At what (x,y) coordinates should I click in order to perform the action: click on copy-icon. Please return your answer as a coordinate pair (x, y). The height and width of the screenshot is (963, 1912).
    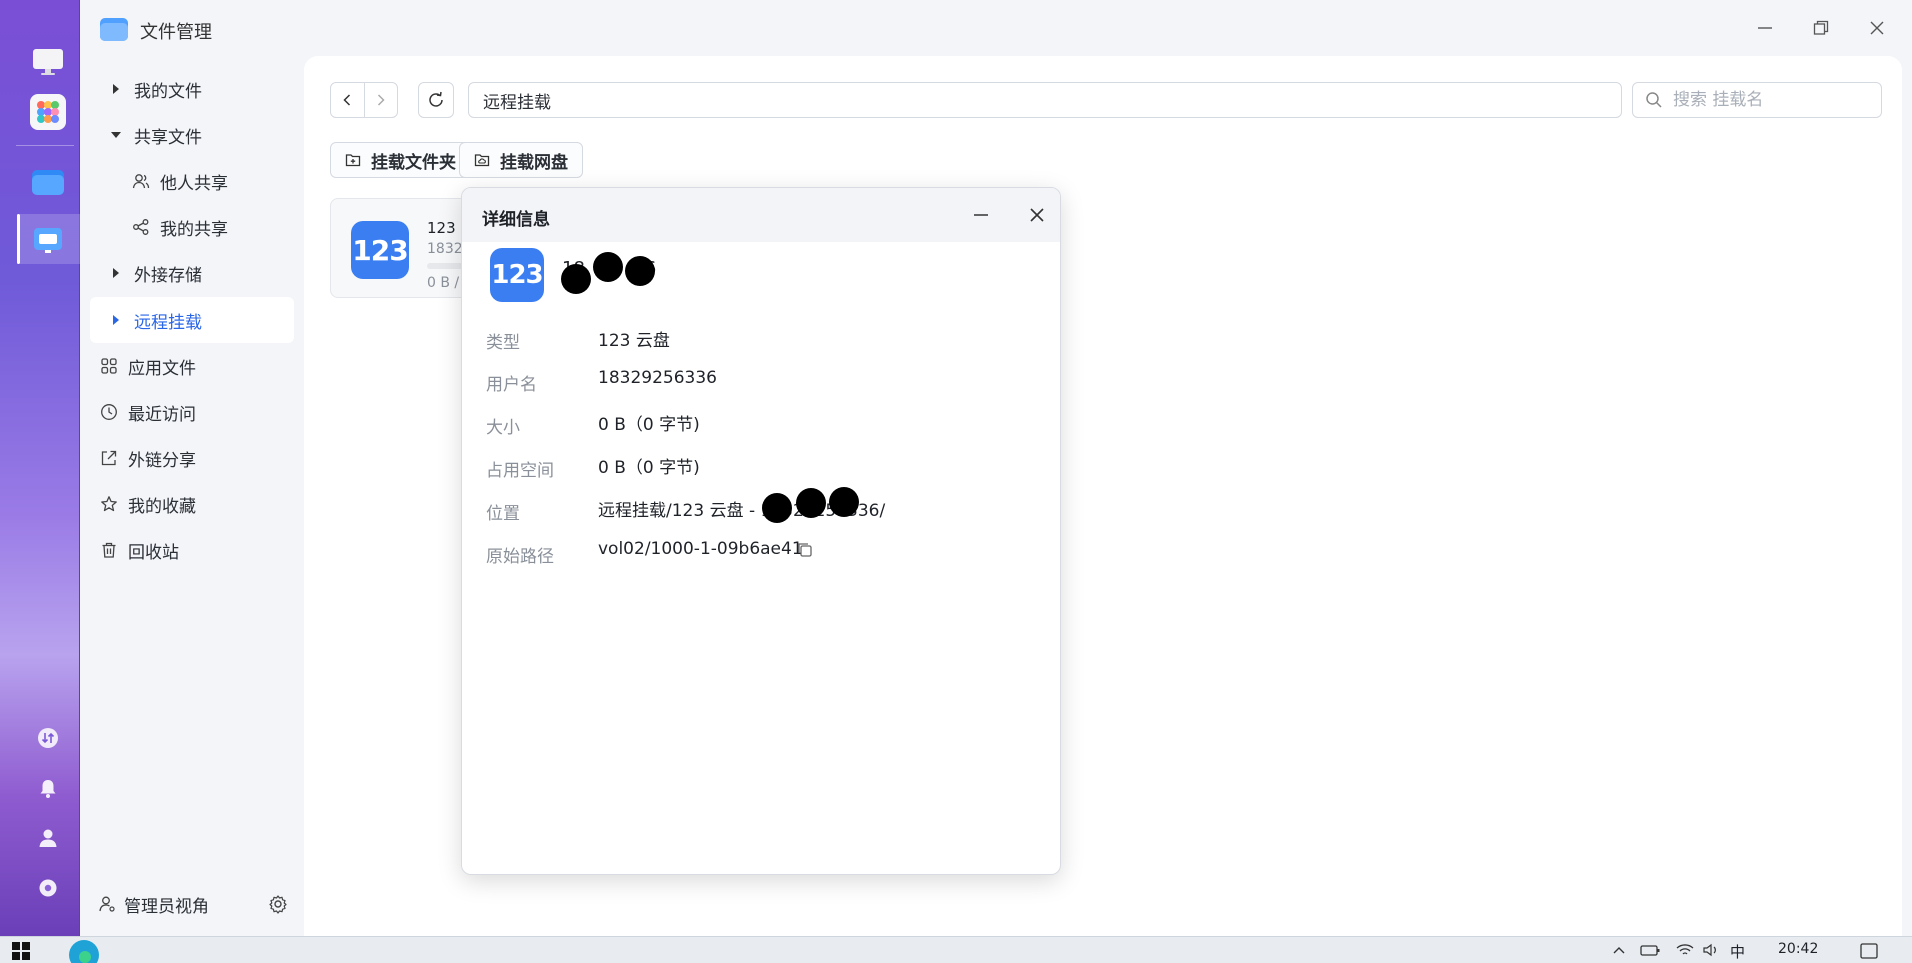
    Looking at the image, I should click on (805, 552).